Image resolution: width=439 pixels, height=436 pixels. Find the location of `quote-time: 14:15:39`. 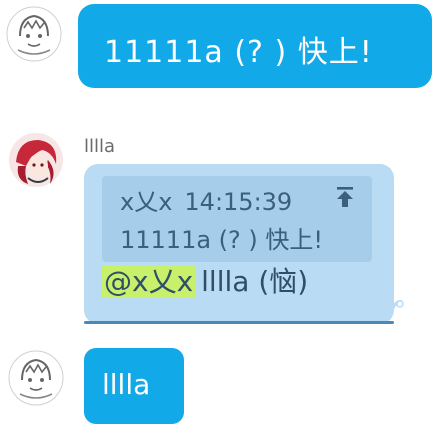

quote-time: 14:15:39 is located at coordinates (238, 202).